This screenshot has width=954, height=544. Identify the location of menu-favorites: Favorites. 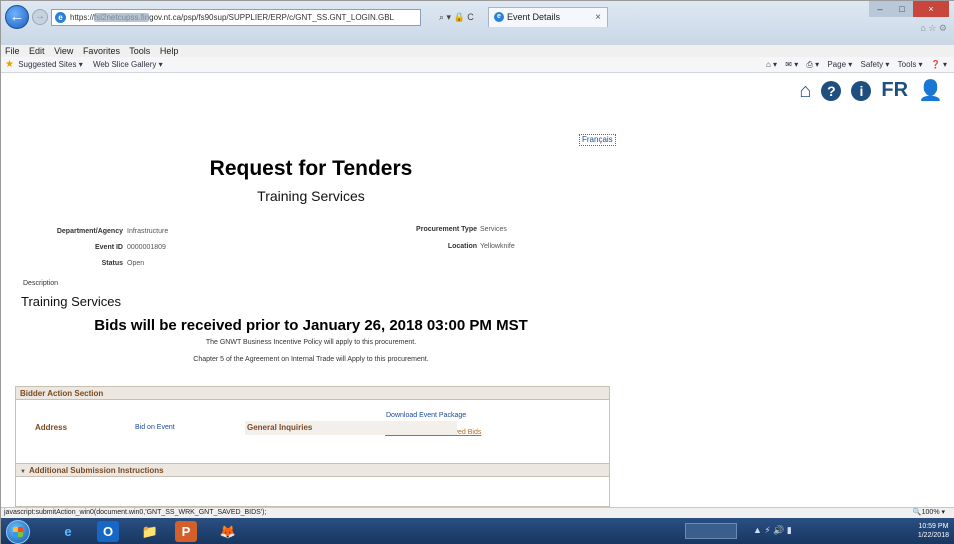
(101, 51).